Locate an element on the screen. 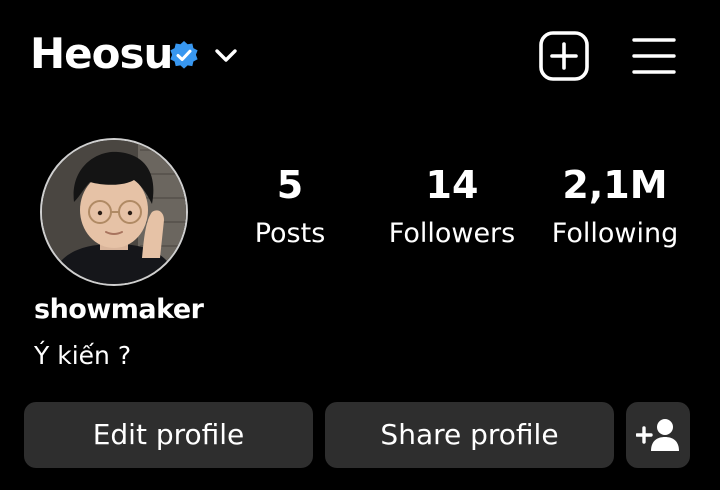  account-username: Heosu is located at coordinates (101, 54).